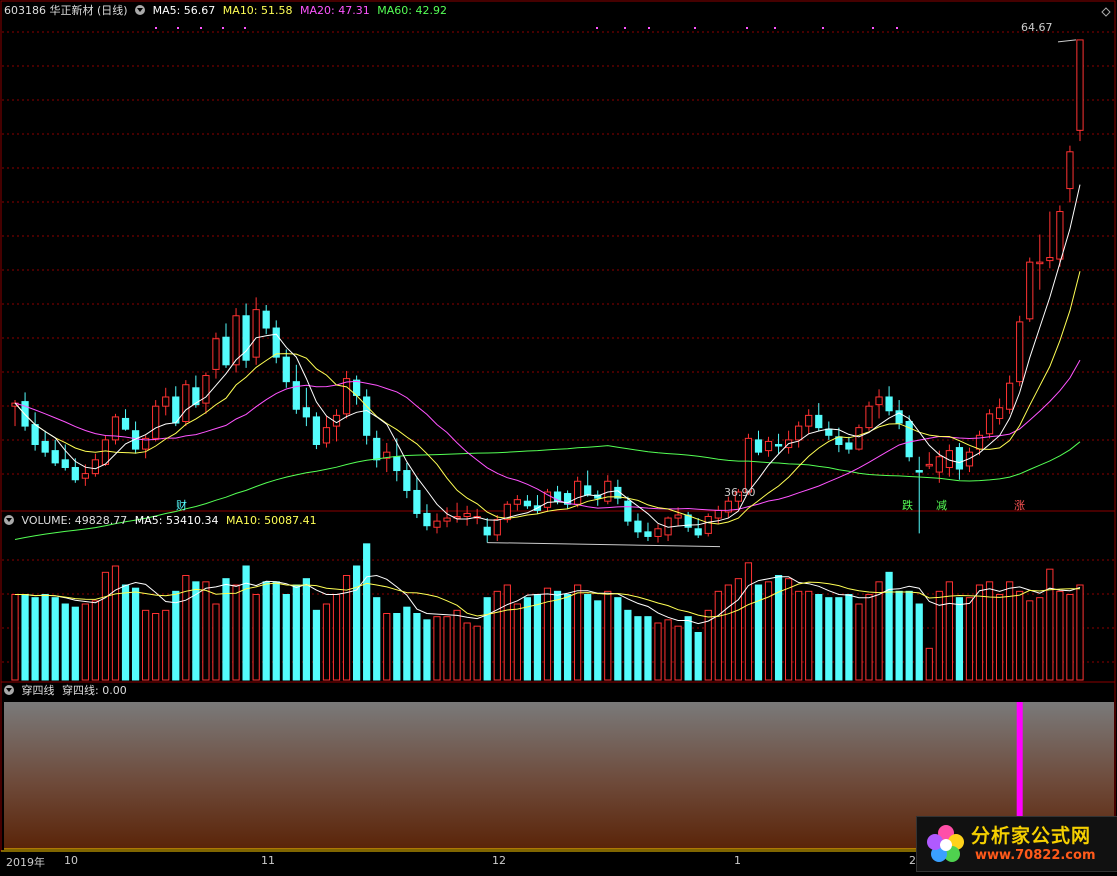  Describe the element at coordinates (941, 505) in the screenshot. I see `event-jian: 减` at that location.